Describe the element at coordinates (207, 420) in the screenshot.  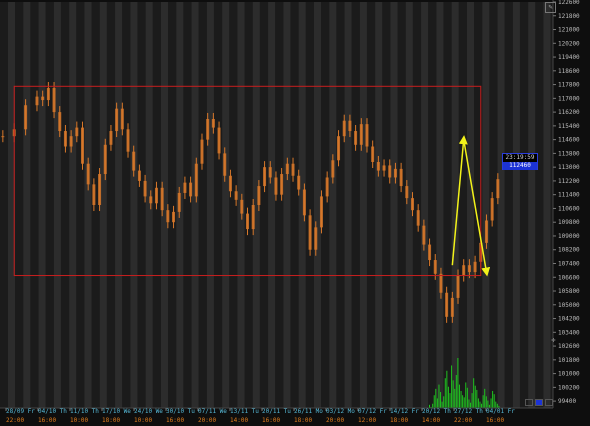
I see `x-time-label: 20:00` at that location.